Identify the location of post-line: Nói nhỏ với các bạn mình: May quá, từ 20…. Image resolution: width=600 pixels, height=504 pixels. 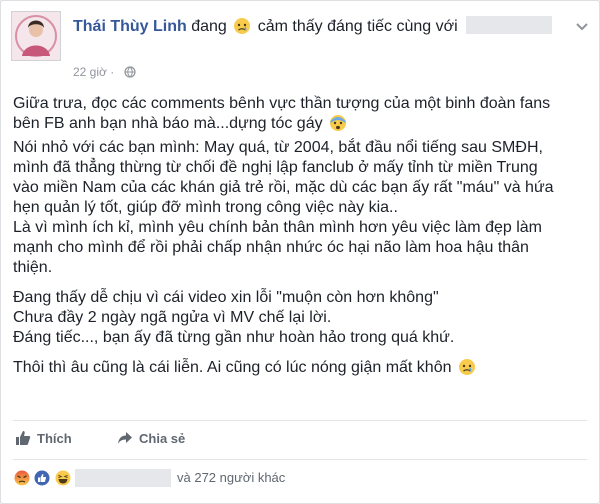
(278, 147).